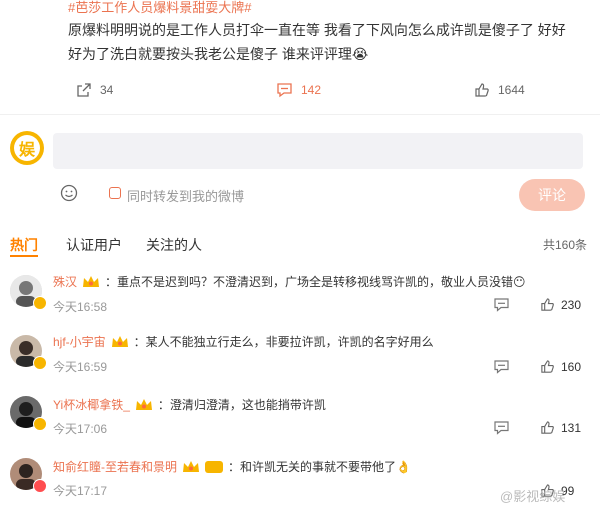  Describe the element at coordinates (311, 90) in the screenshot. I see `comment-count: 142` at that location.